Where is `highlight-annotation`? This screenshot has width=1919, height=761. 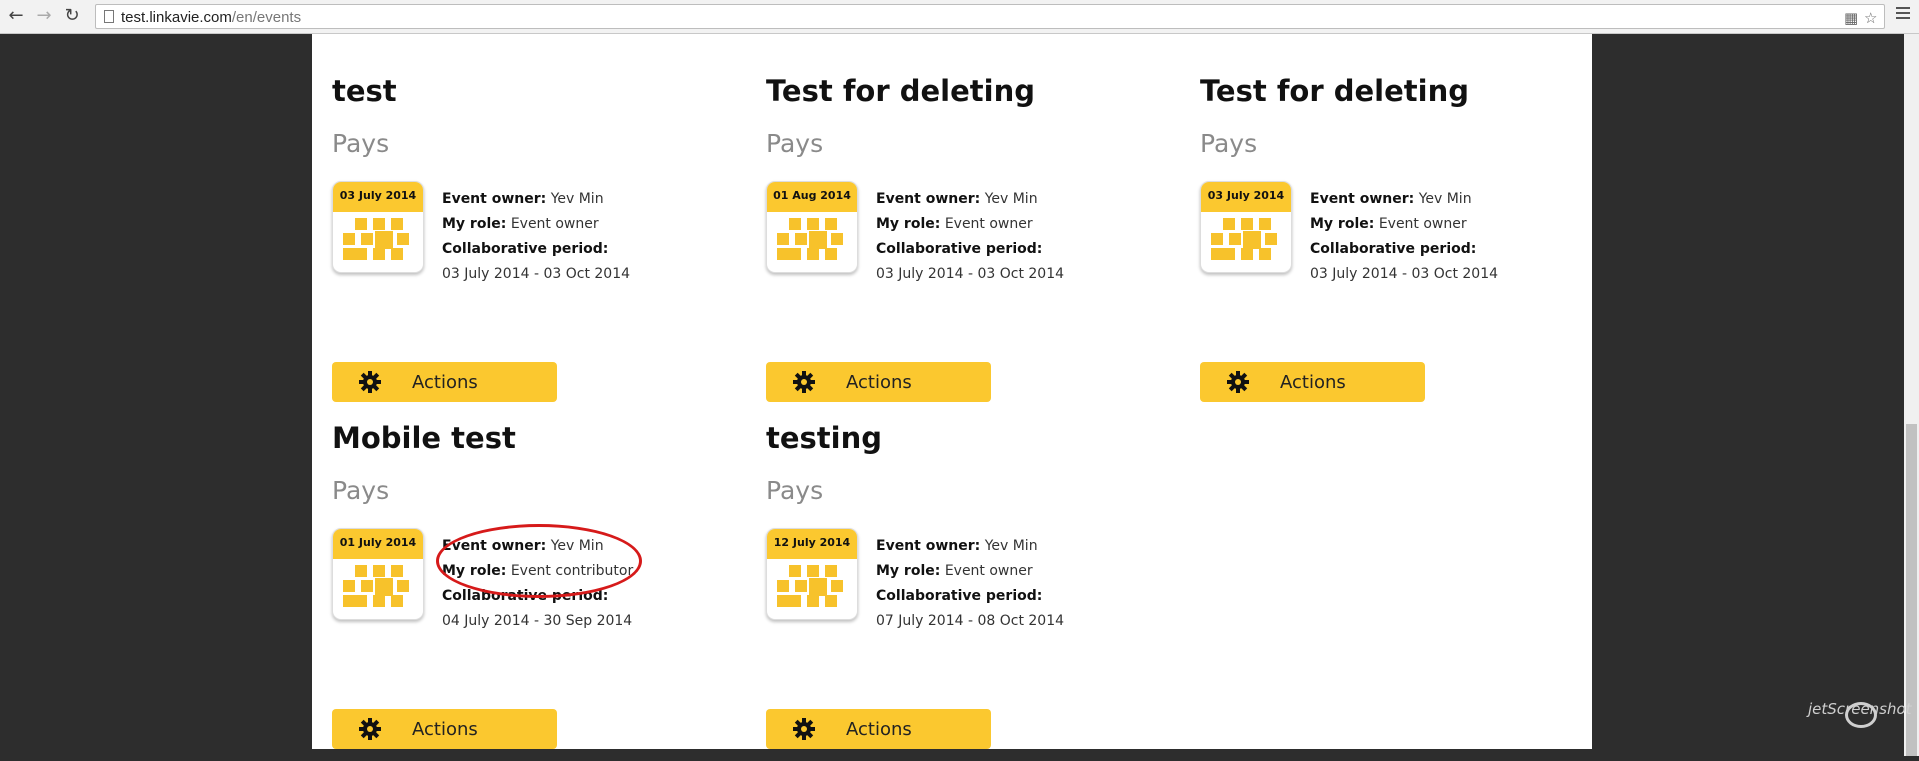 highlight-annotation is located at coordinates (539, 561).